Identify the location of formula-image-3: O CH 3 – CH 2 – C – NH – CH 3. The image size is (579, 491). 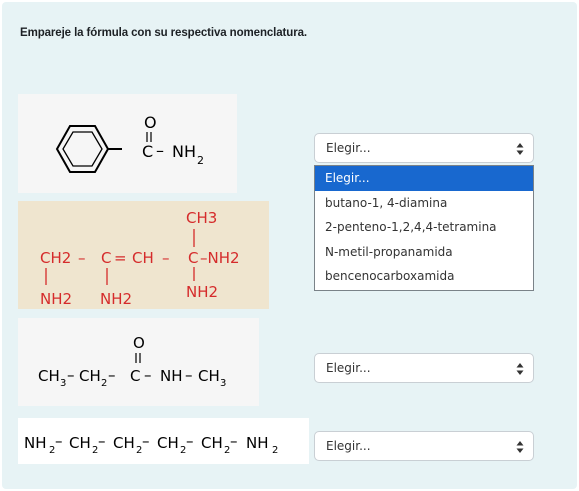
(138, 362).